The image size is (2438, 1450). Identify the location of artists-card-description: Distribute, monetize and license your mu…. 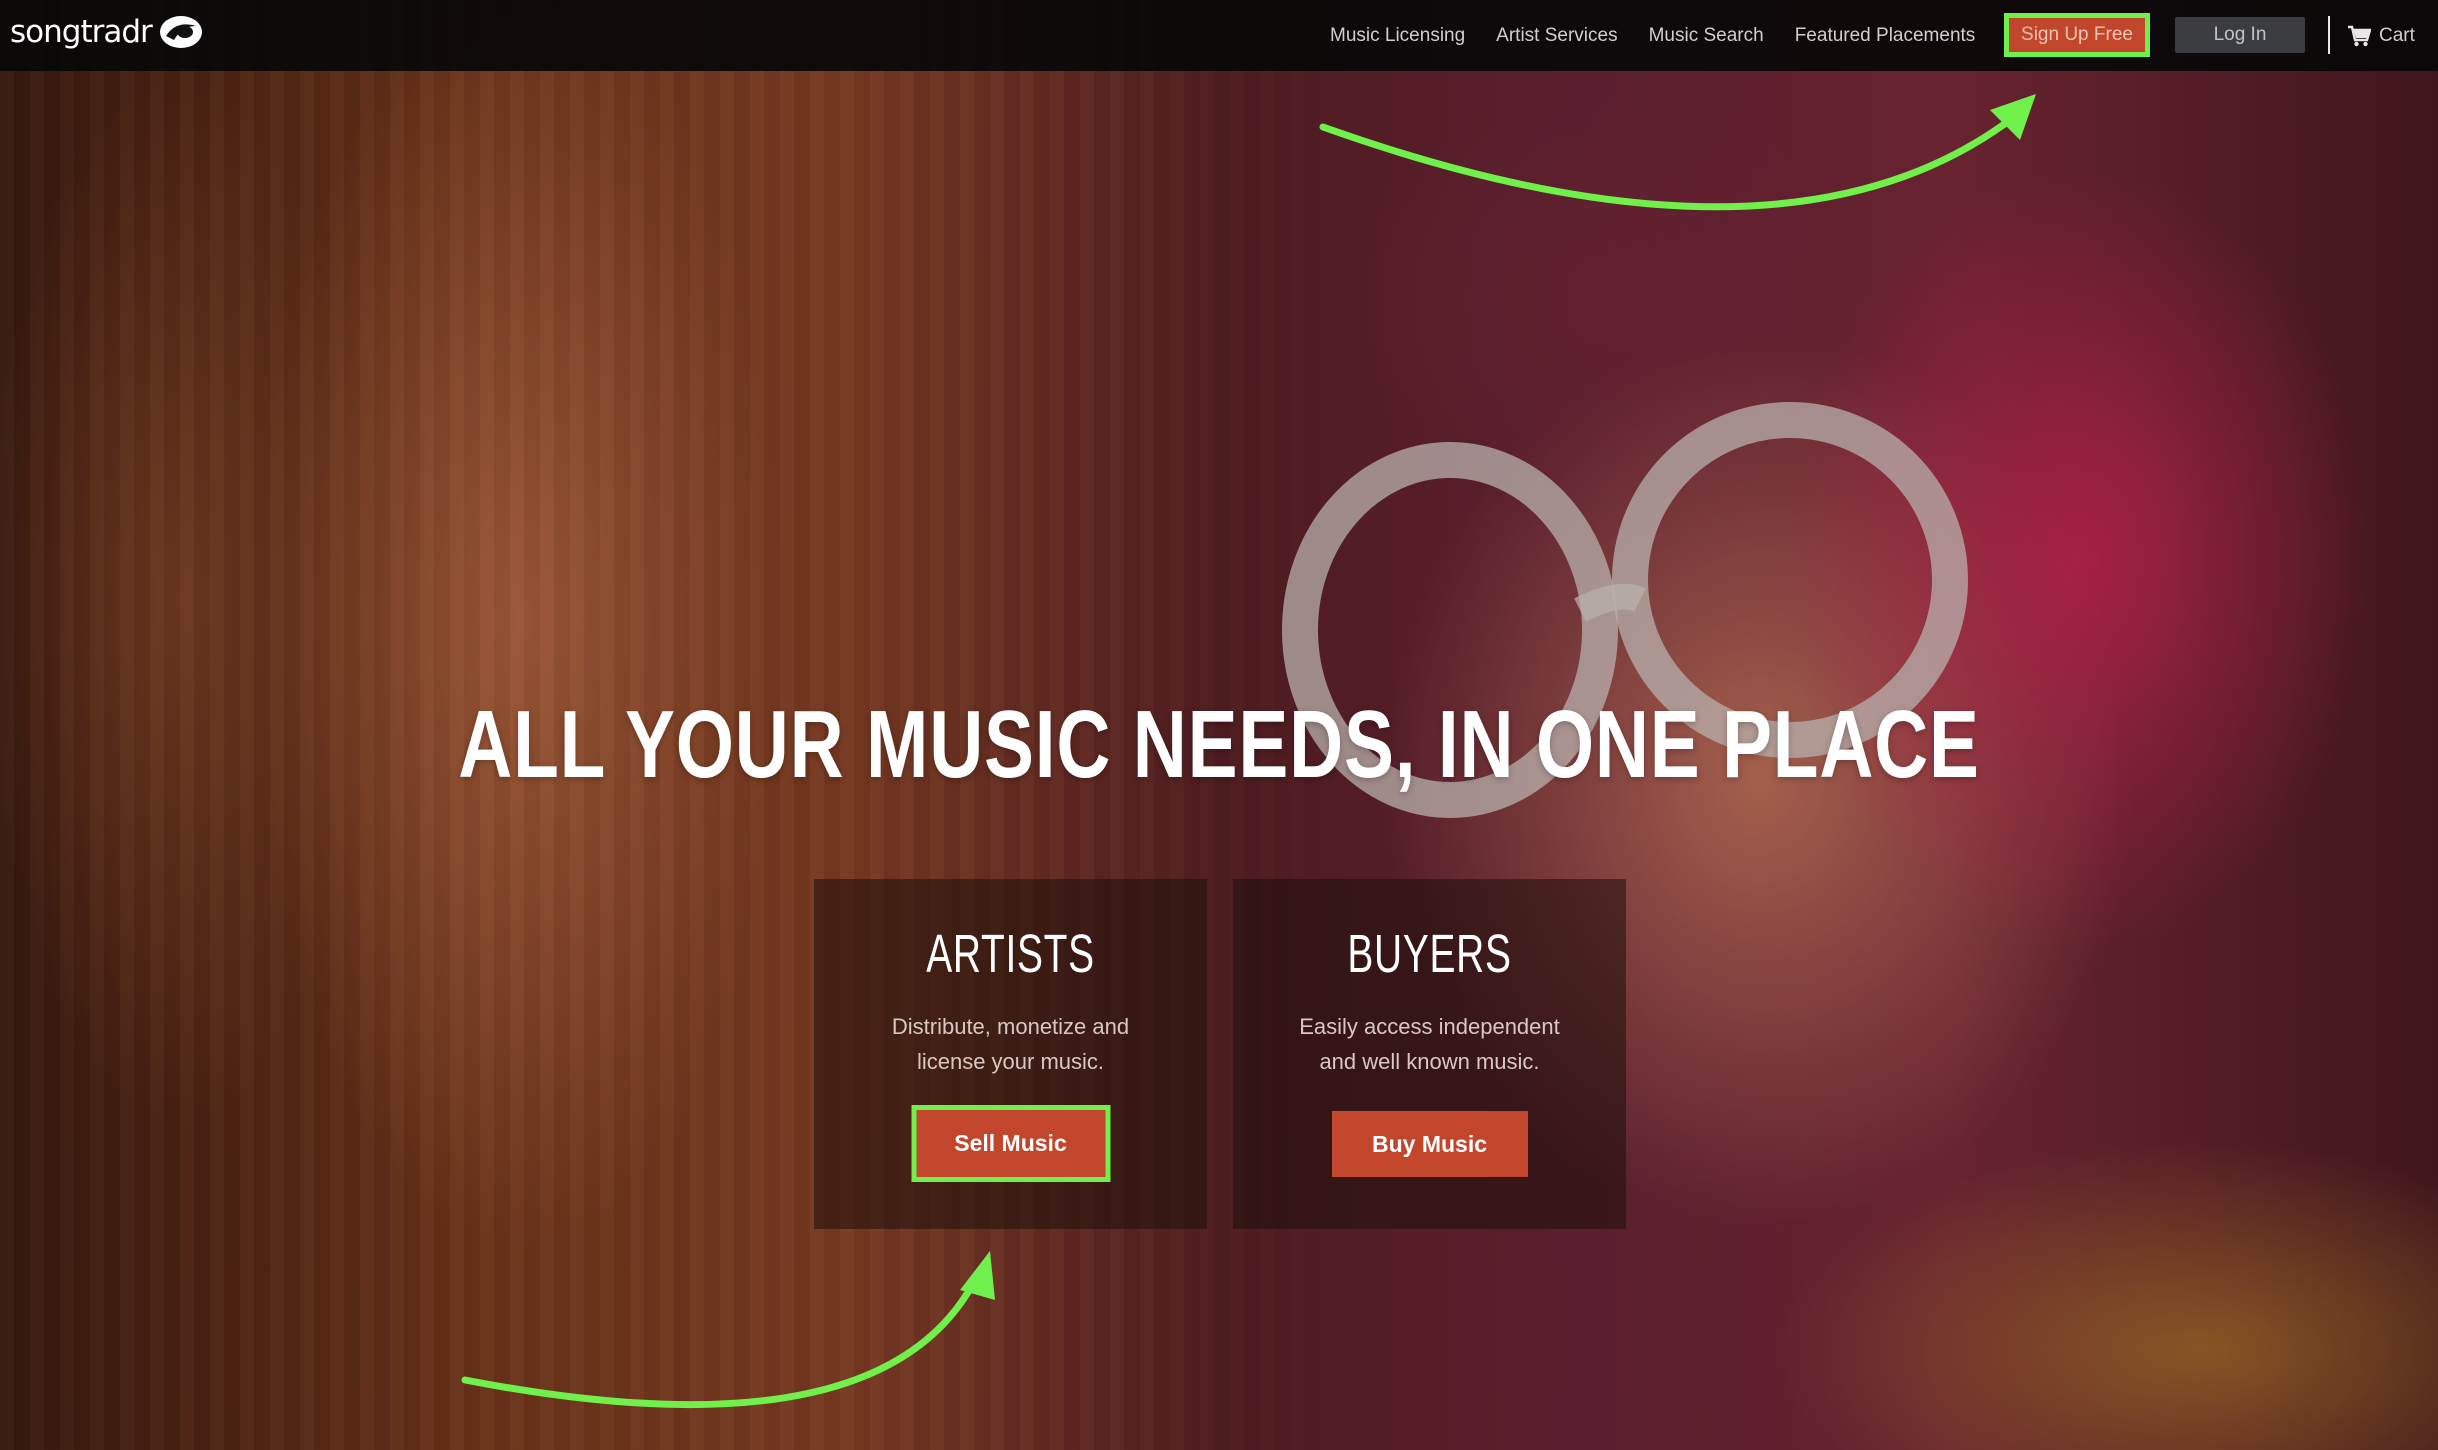
(1010, 1044).